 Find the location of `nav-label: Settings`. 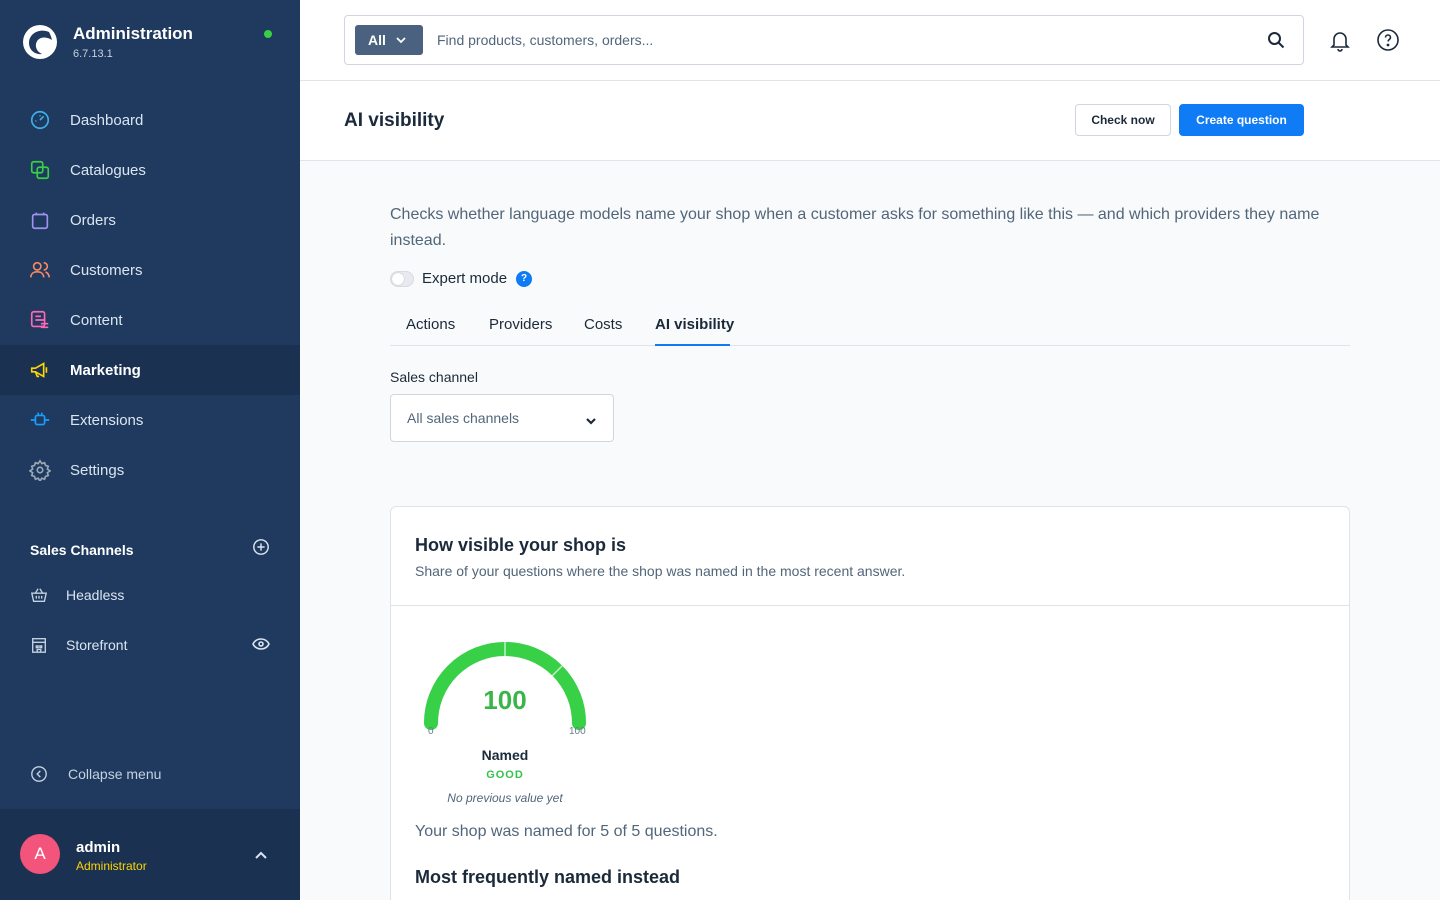

nav-label: Settings is located at coordinates (97, 470).